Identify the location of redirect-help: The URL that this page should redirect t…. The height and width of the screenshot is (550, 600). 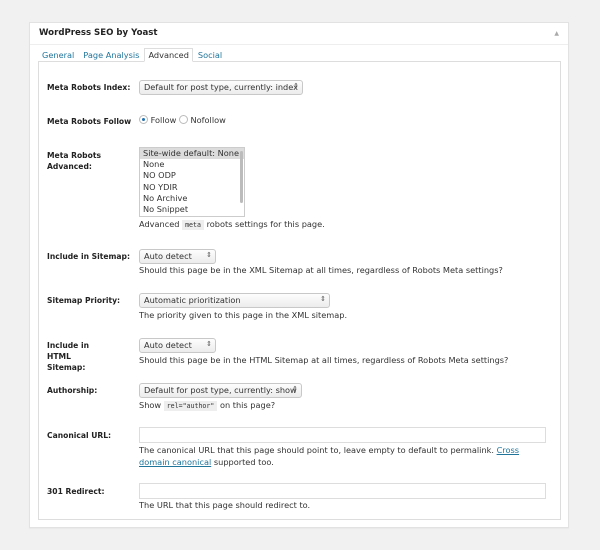
(225, 505).